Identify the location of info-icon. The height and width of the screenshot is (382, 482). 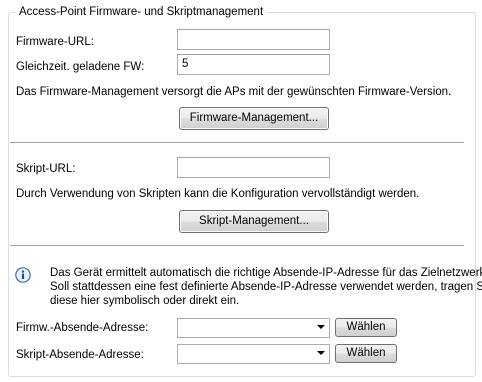
(23, 275).